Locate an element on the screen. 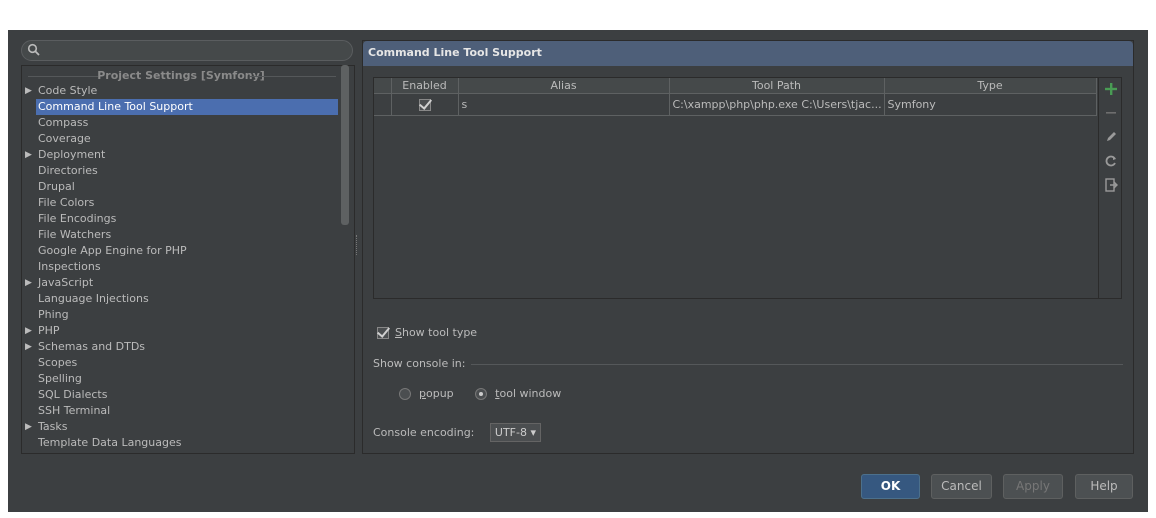  column-header-alias: Alias is located at coordinates (564, 86).